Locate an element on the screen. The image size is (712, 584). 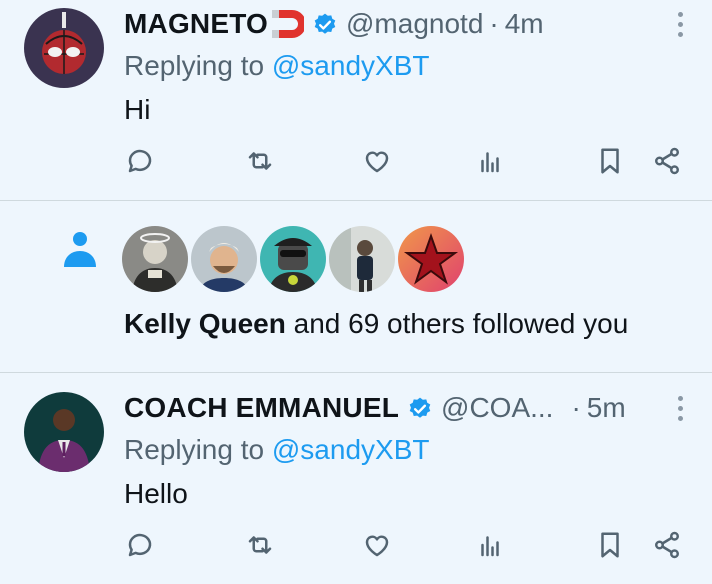
follower-name: Kelly Queen is located at coordinates (205, 323).